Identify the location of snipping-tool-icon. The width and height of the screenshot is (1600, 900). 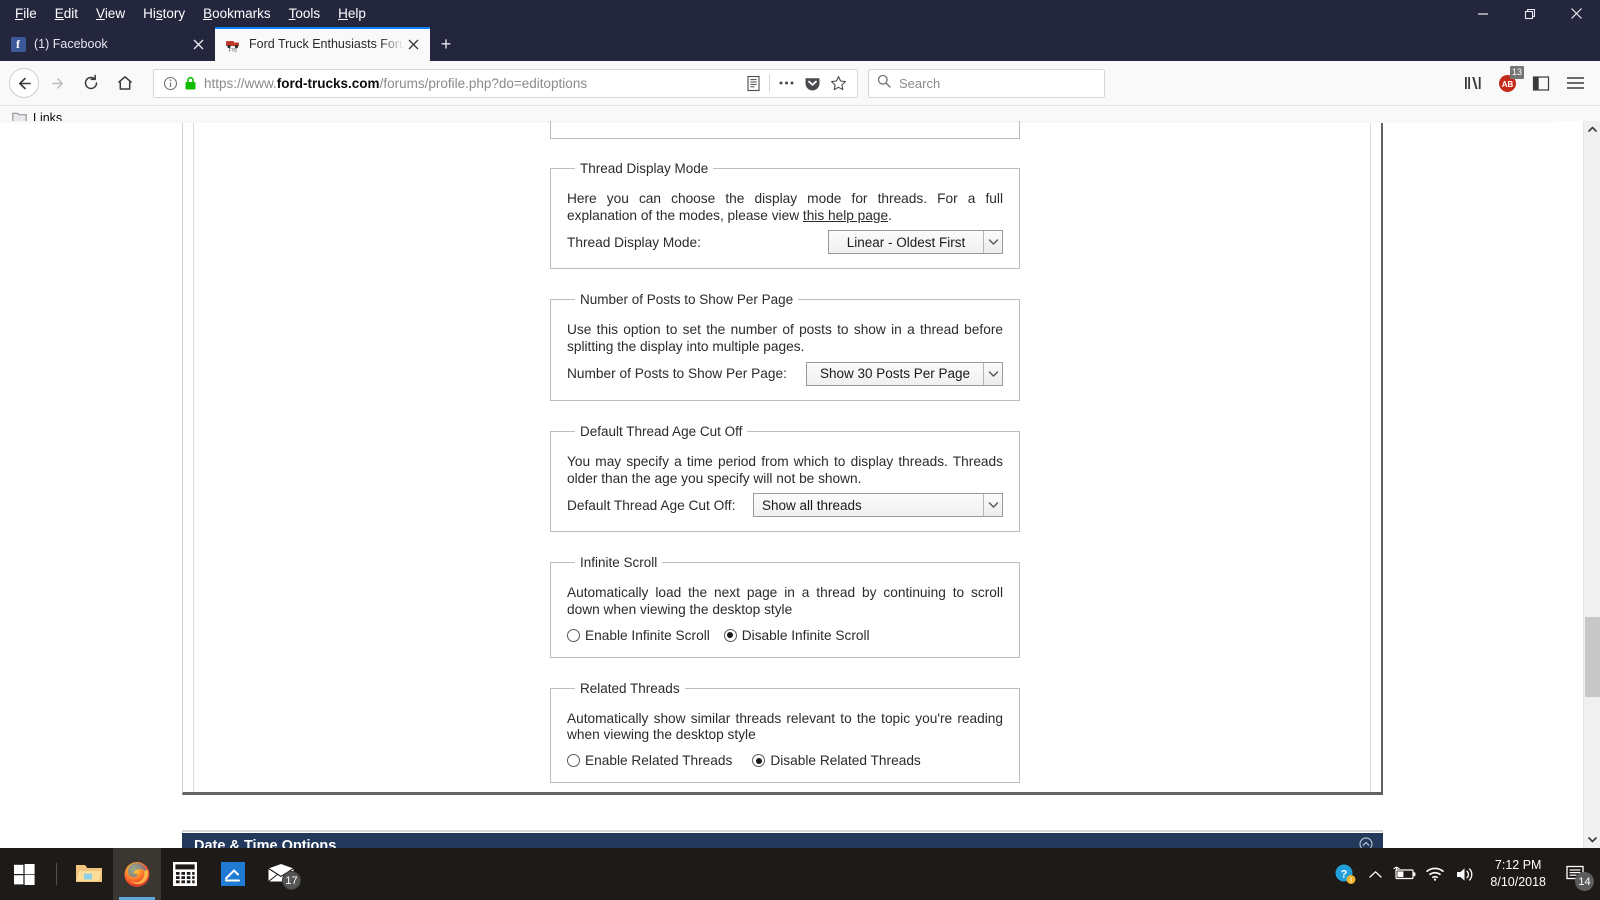
(233, 874).